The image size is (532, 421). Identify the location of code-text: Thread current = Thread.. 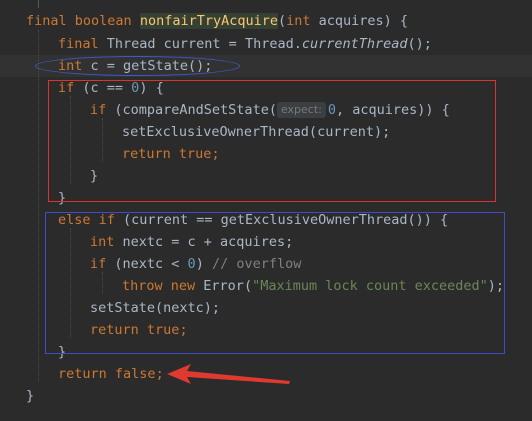
(200, 44).